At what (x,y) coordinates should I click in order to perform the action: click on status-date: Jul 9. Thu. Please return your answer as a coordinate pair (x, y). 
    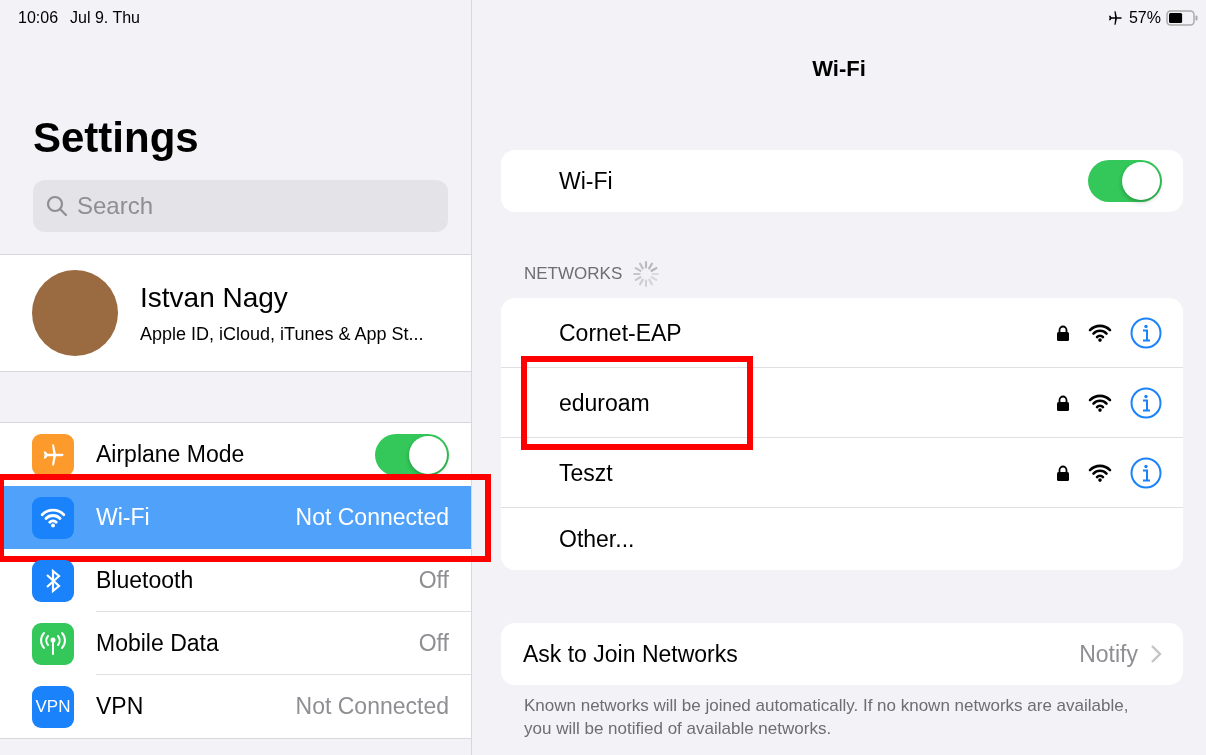
    Looking at the image, I should click on (105, 18).